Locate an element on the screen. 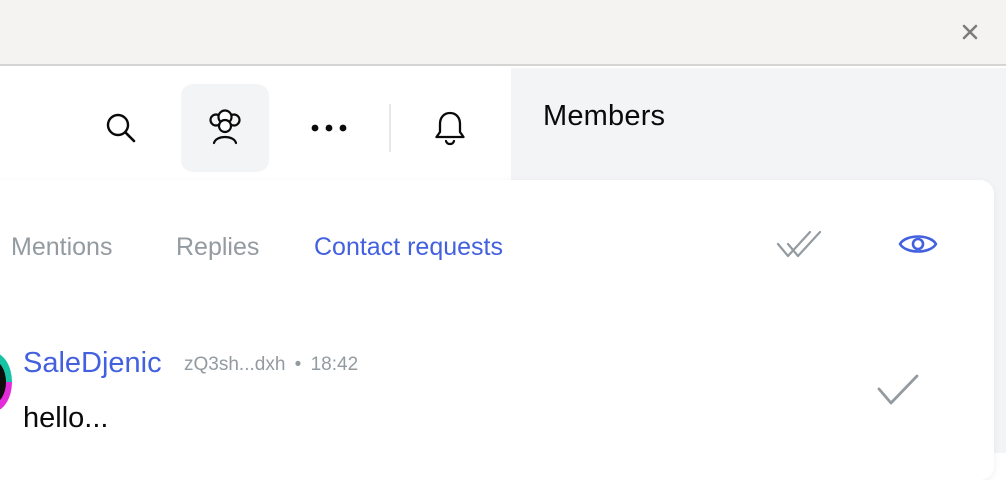 The width and height of the screenshot is (1006, 480). notifications-button is located at coordinates (450, 128).